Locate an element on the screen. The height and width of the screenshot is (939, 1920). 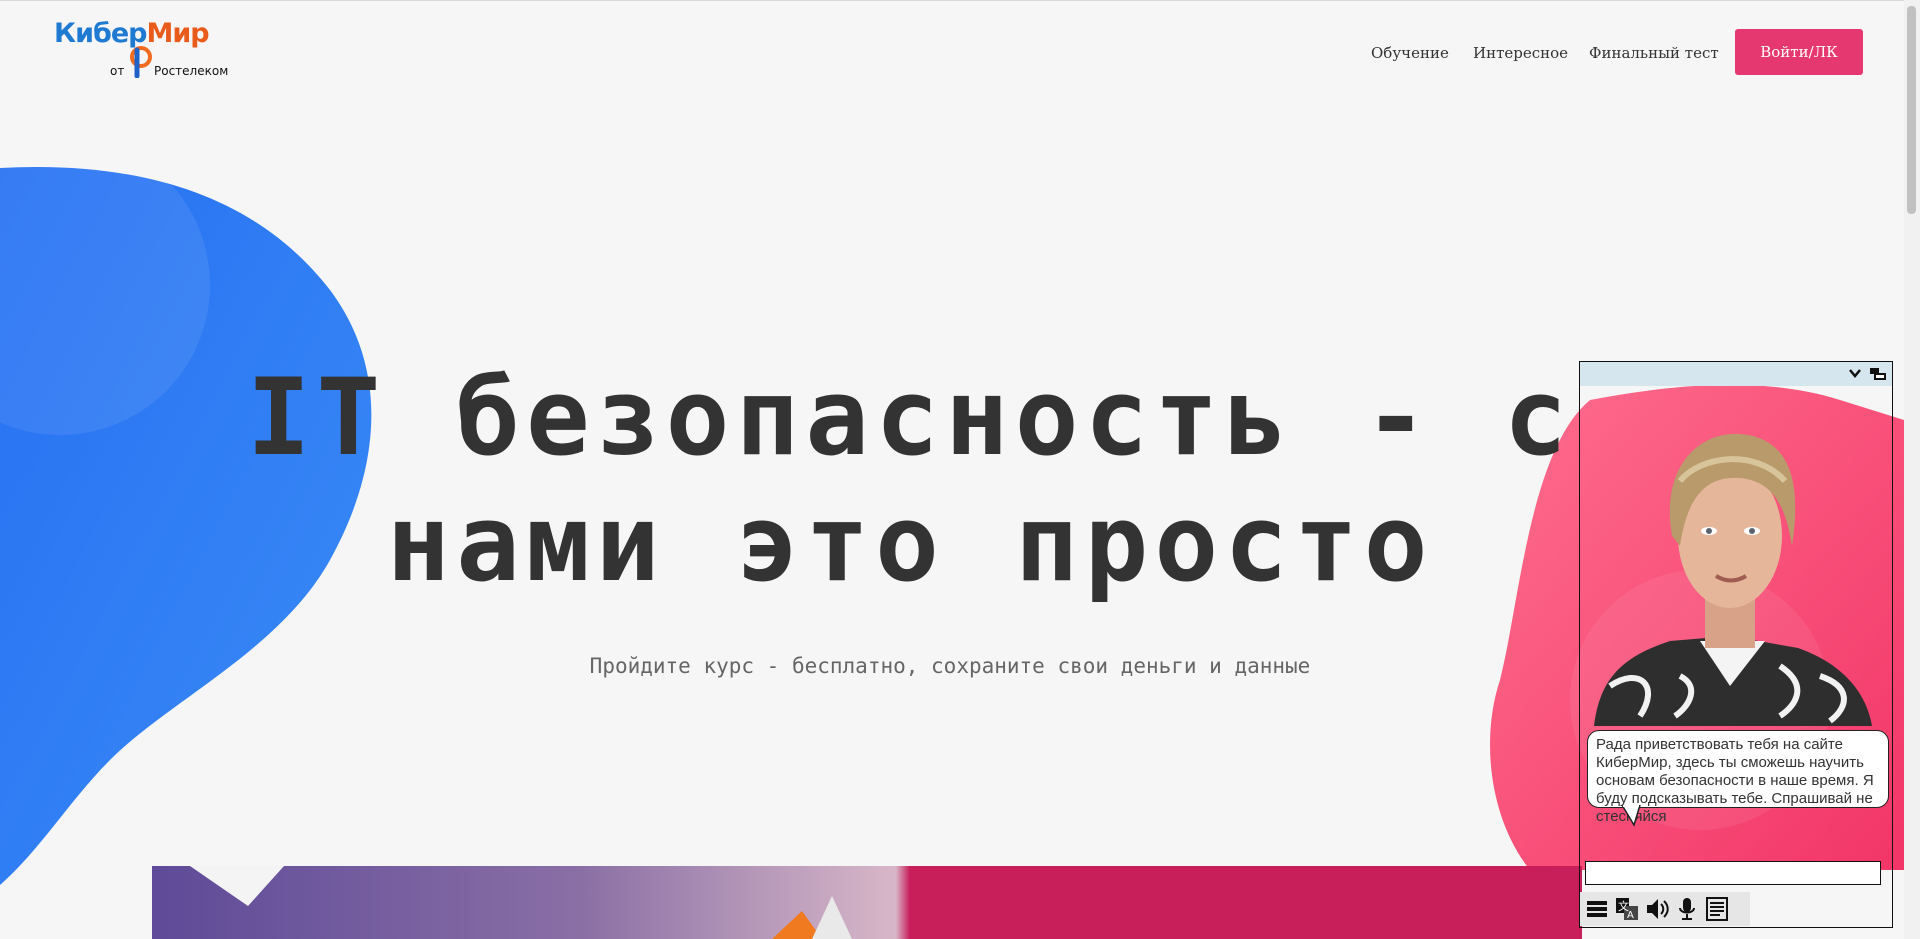
chevron-down-icon is located at coordinates (1855, 373).